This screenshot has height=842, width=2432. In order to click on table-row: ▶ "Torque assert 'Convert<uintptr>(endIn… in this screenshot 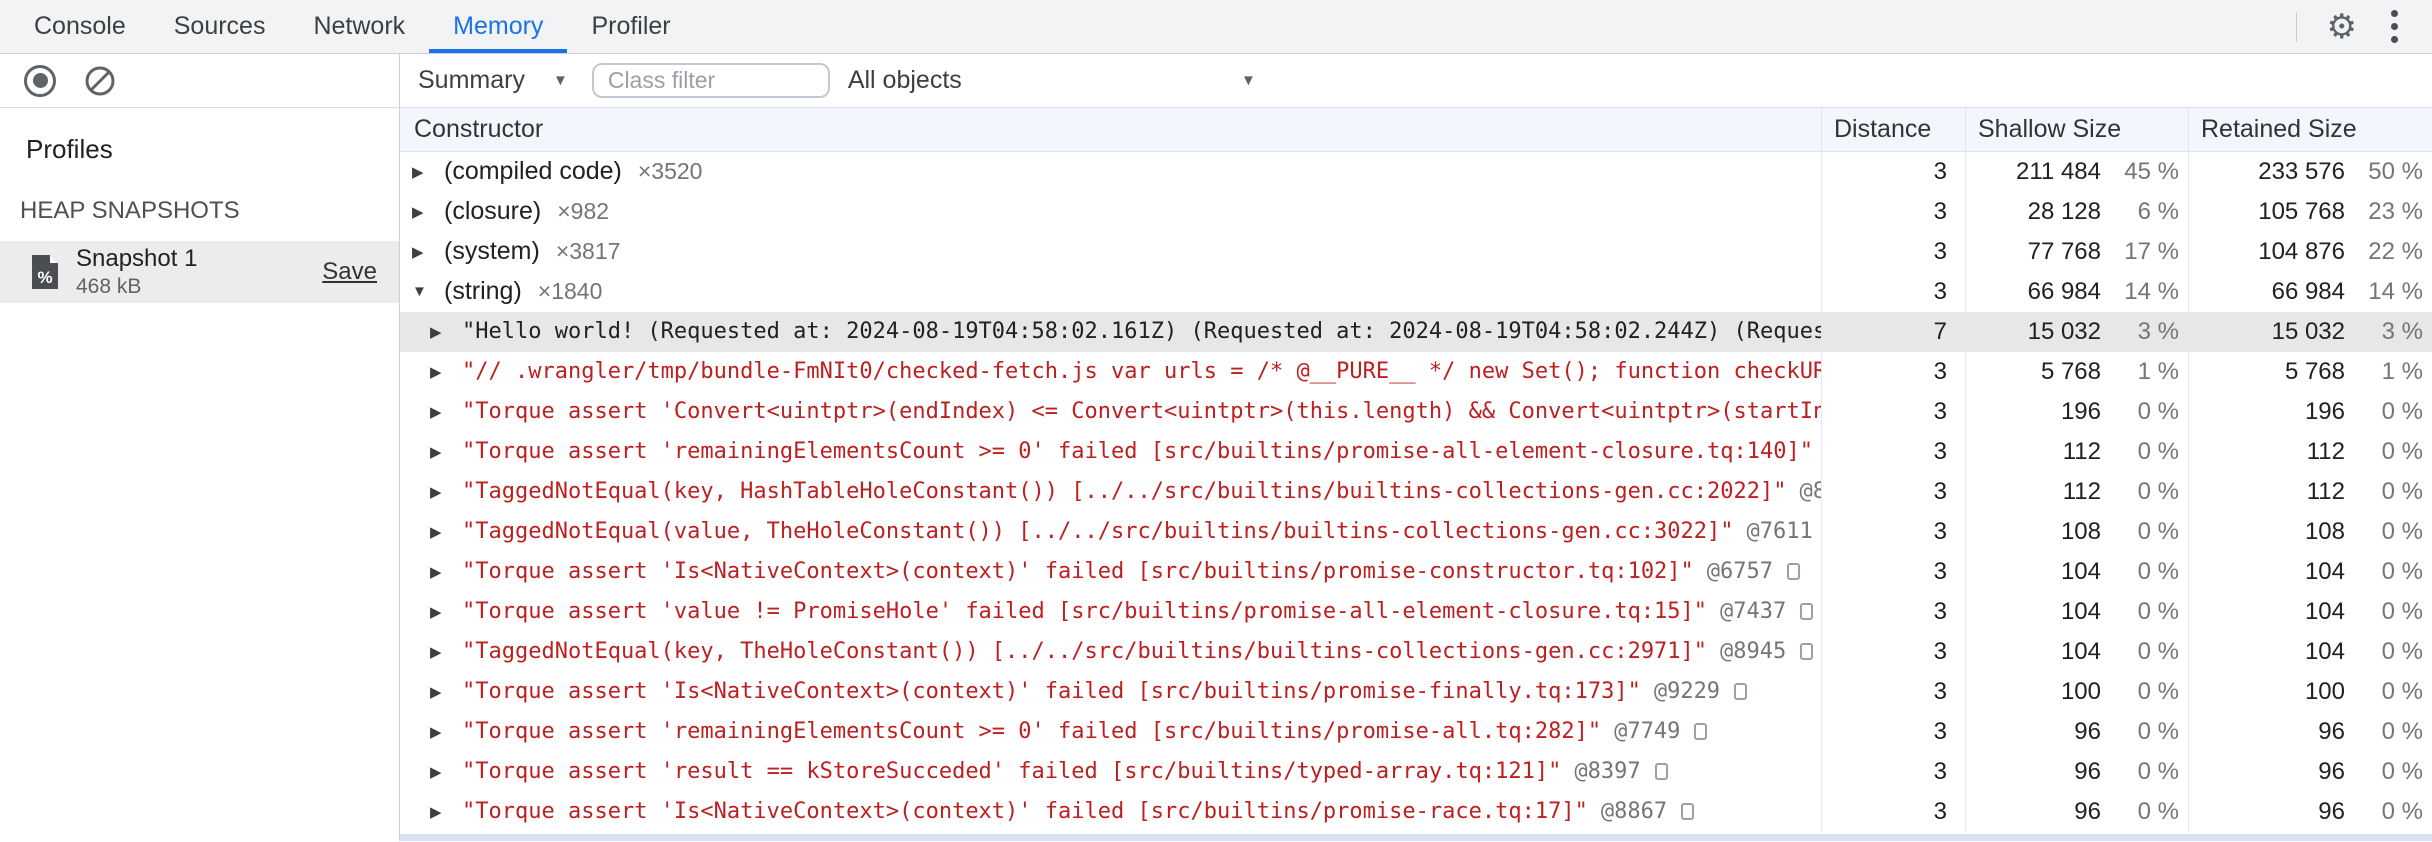, I will do `click(1416, 411)`.